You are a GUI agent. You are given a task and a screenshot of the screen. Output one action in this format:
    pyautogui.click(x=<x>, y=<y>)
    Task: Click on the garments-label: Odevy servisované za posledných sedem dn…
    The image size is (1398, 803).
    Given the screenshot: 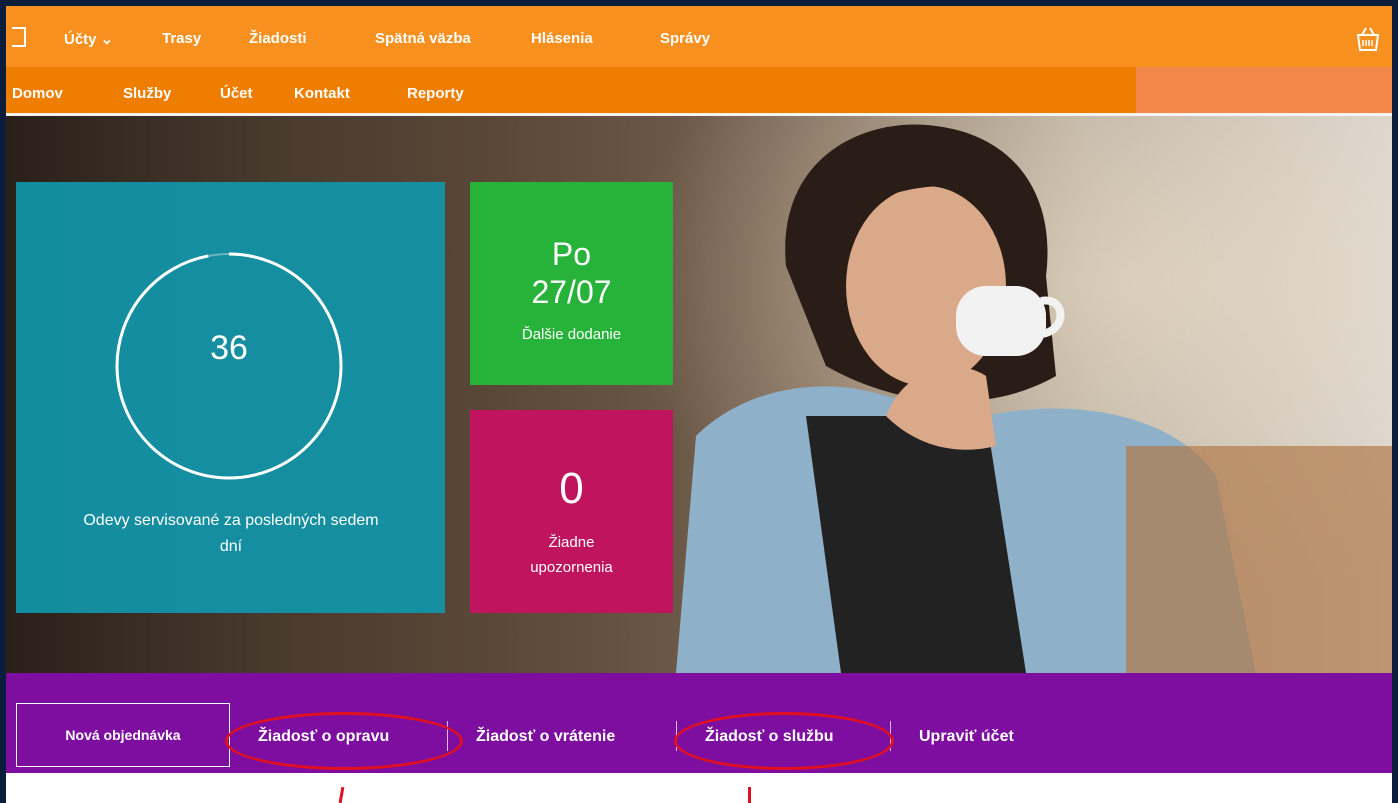 What is the action you would take?
    pyautogui.click(x=231, y=533)
    